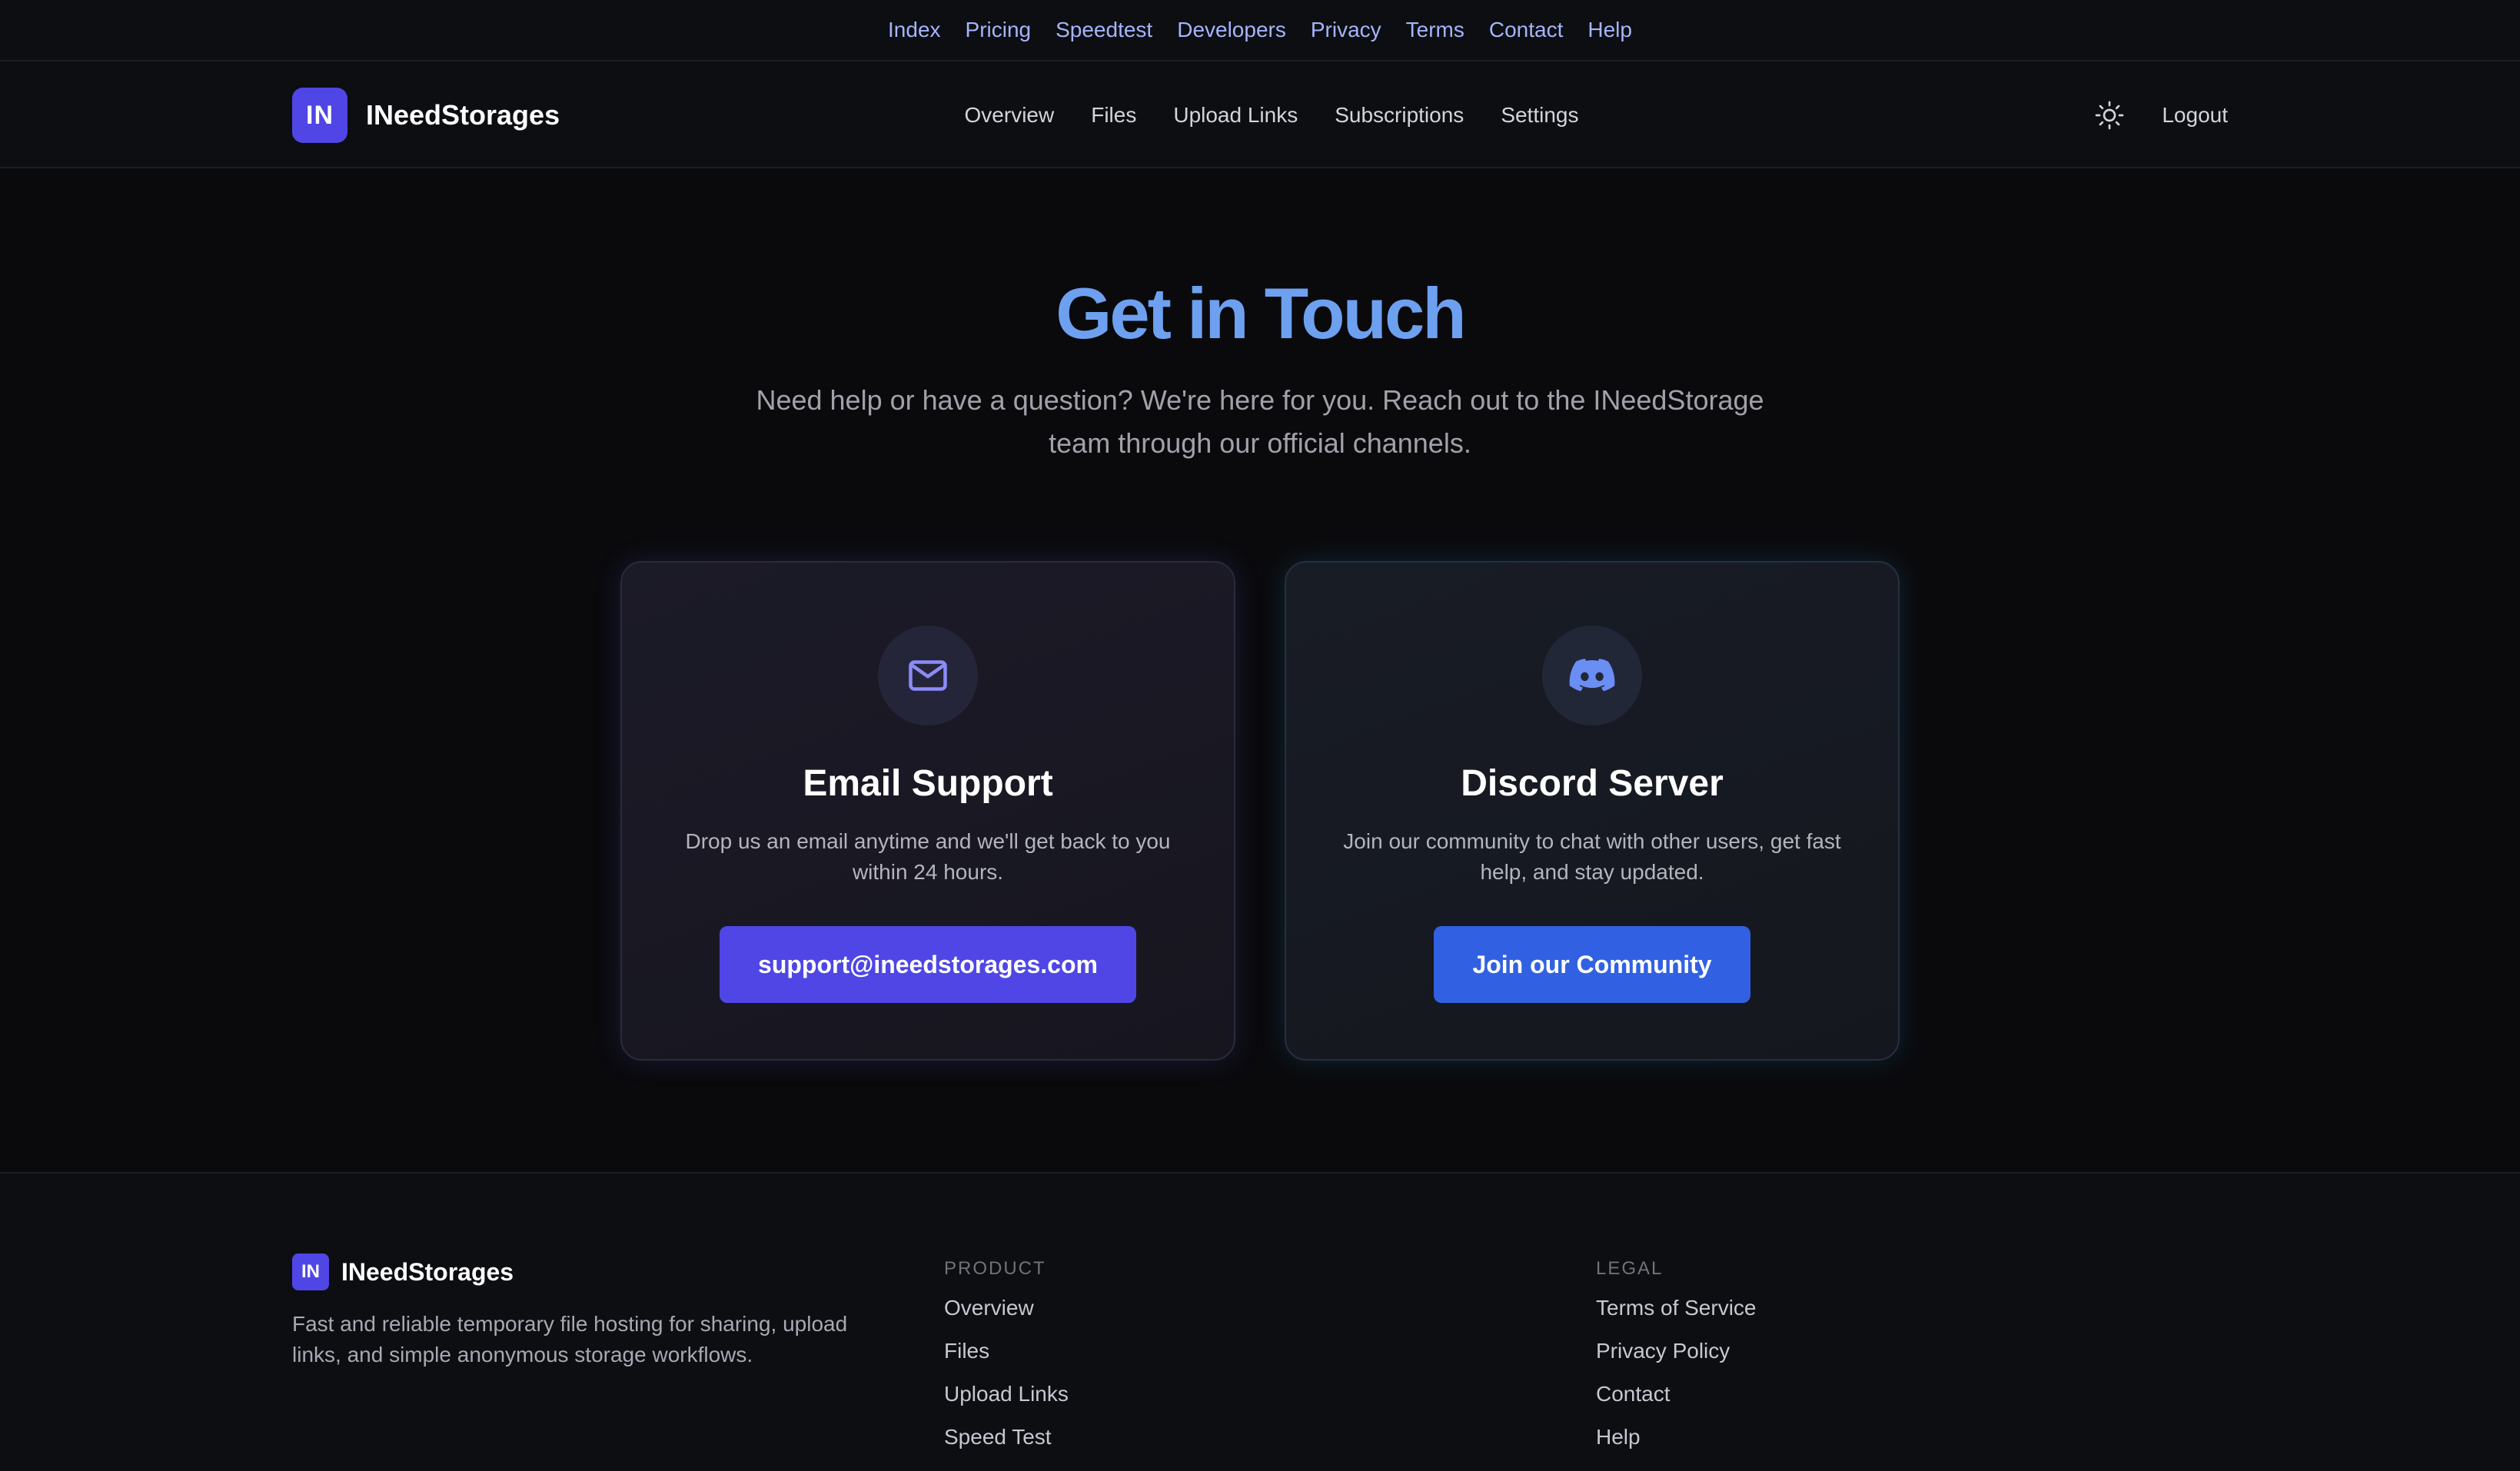  I want to click on page-title: Get in Touch, so click(1261, 313).